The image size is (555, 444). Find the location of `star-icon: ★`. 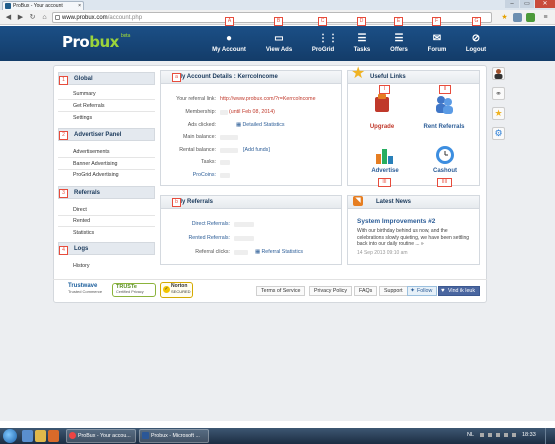

star-icon: ★ is located at coordinates (358, 73).